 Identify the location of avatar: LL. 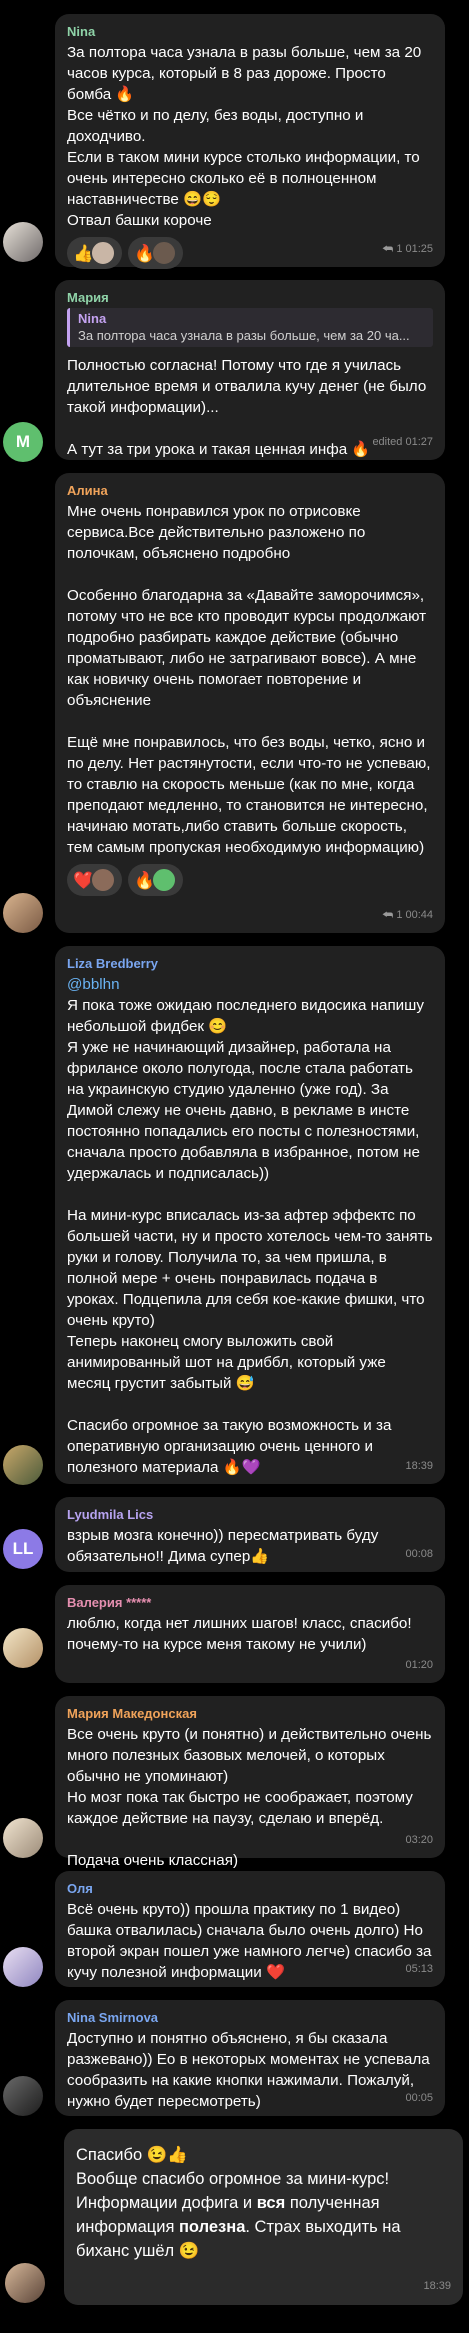
(23, 1549).